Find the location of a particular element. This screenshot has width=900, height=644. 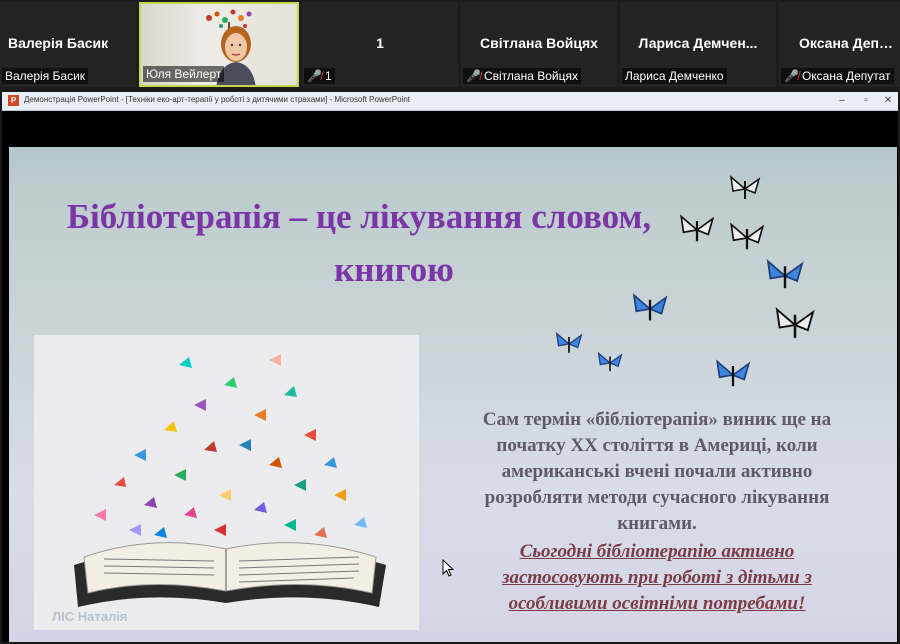

participant-caption: 🎤̸ Оксана Депутат is located at coordinates (837, 76).